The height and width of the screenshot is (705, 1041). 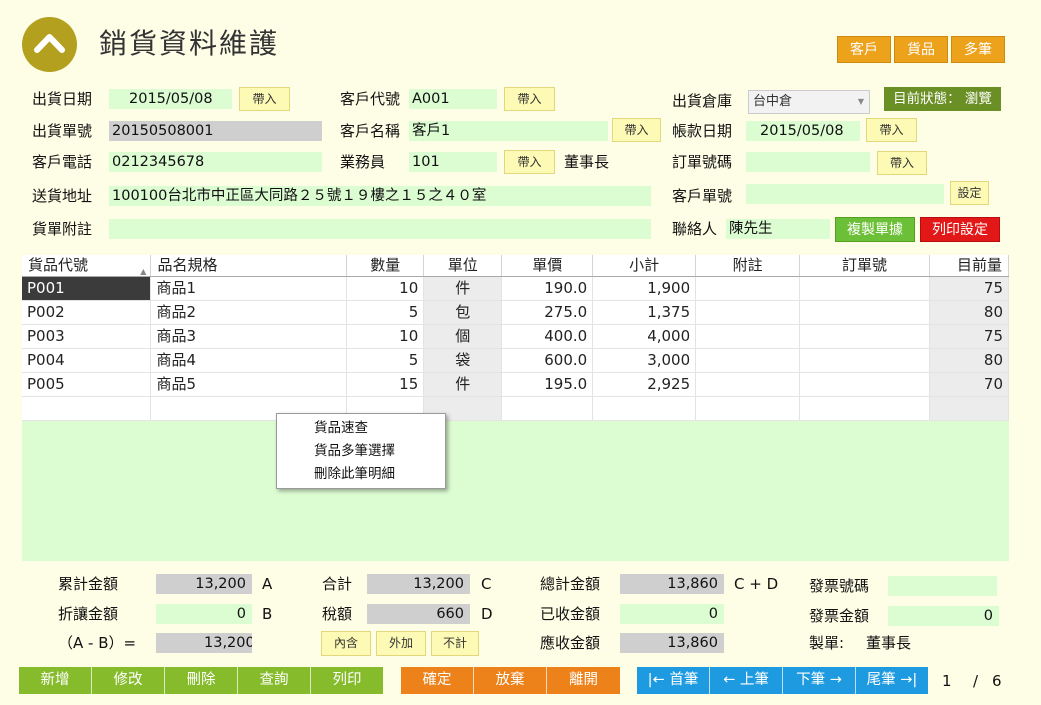 What do you see at coordinates (547, 384) in the screenshot?
I see `cell-price: 195.0` at bounding box center [547, 384].